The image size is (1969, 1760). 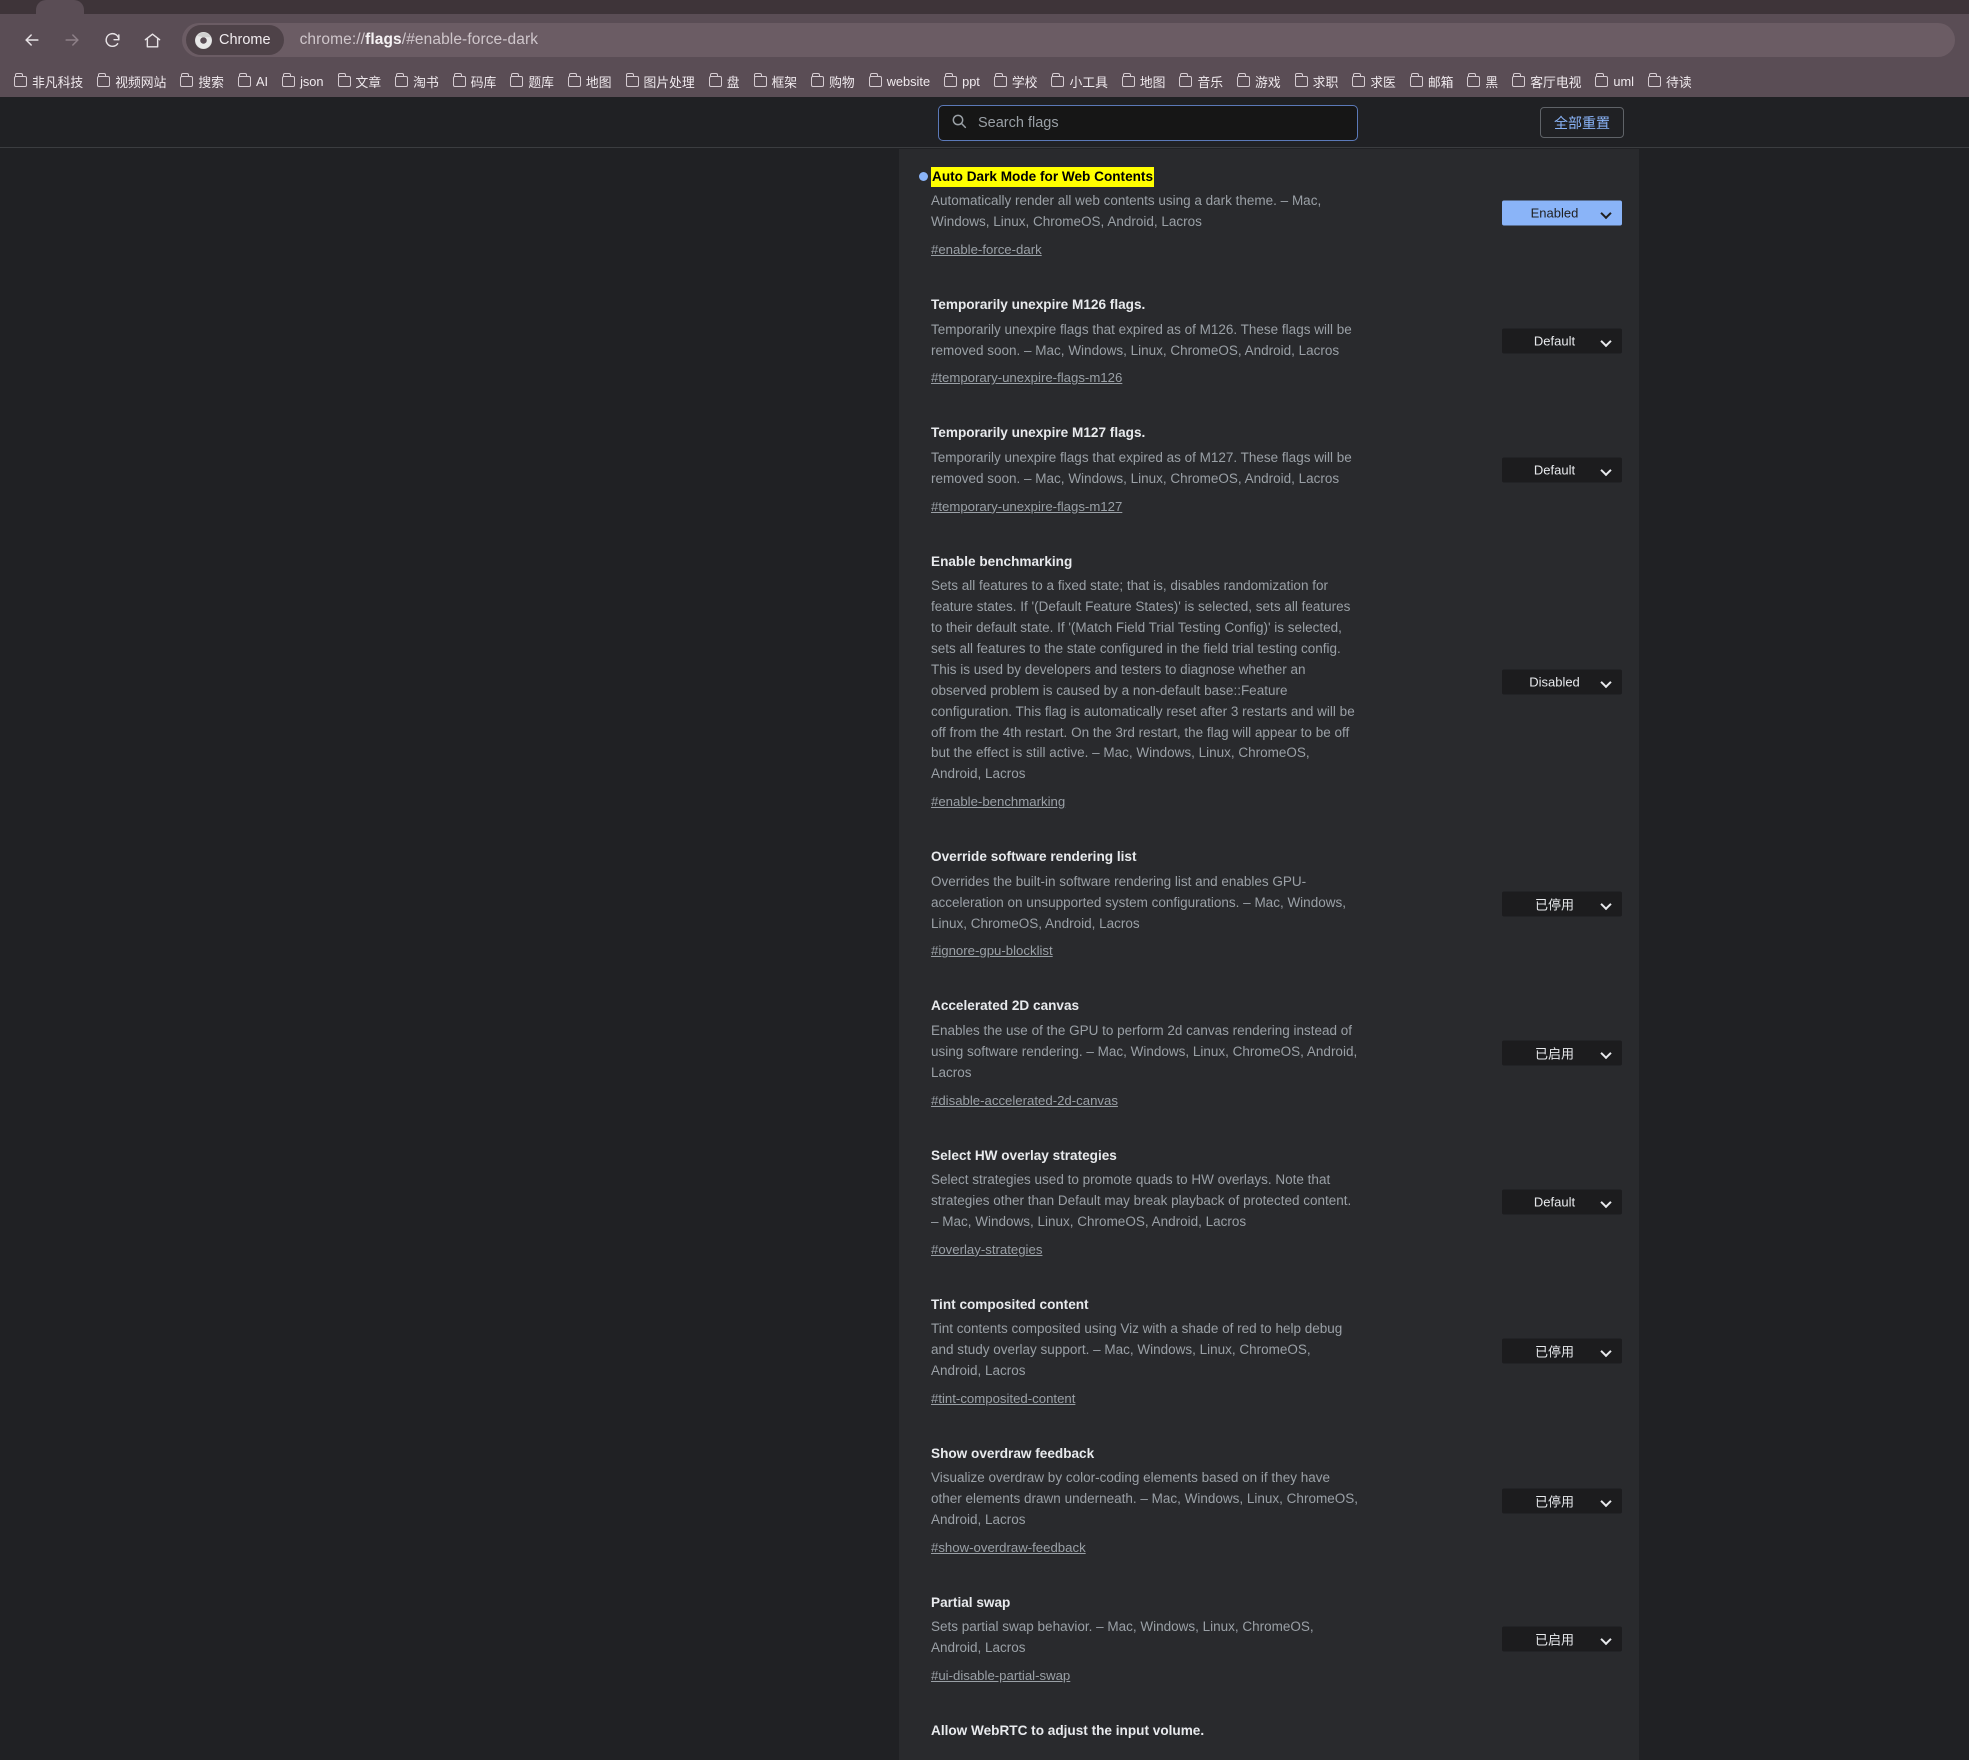 What do you see at coordinates (60, 7) in the screenshot?
I see `browser-tab` at bounding box center [60, 7].